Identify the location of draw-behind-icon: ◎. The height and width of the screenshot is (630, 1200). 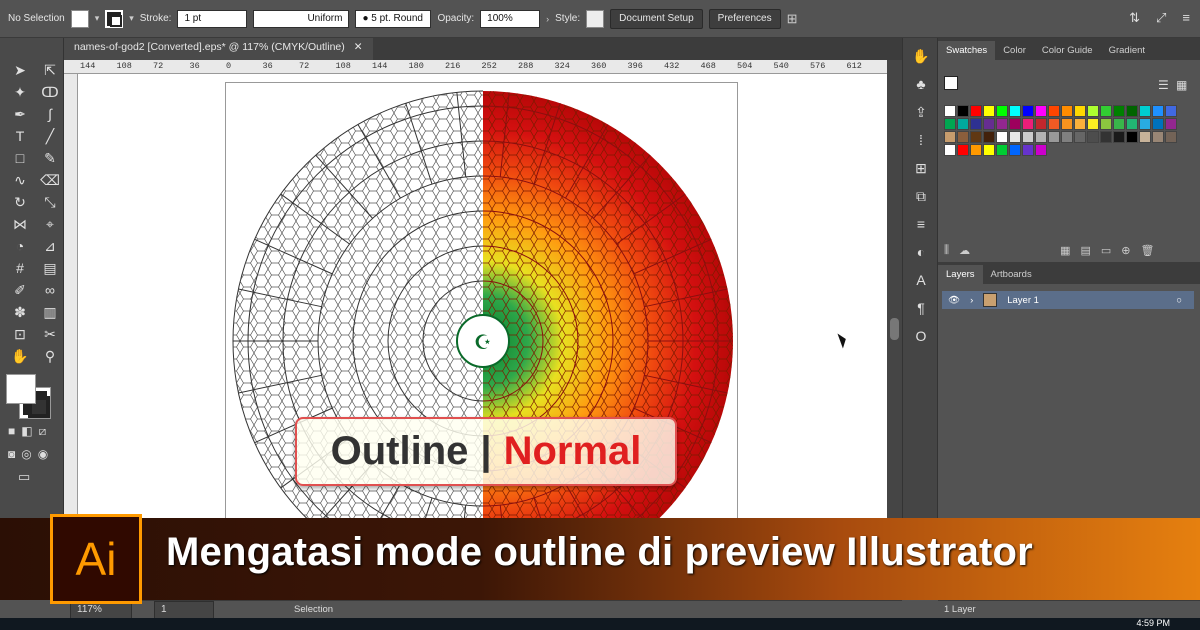
(26, 454).